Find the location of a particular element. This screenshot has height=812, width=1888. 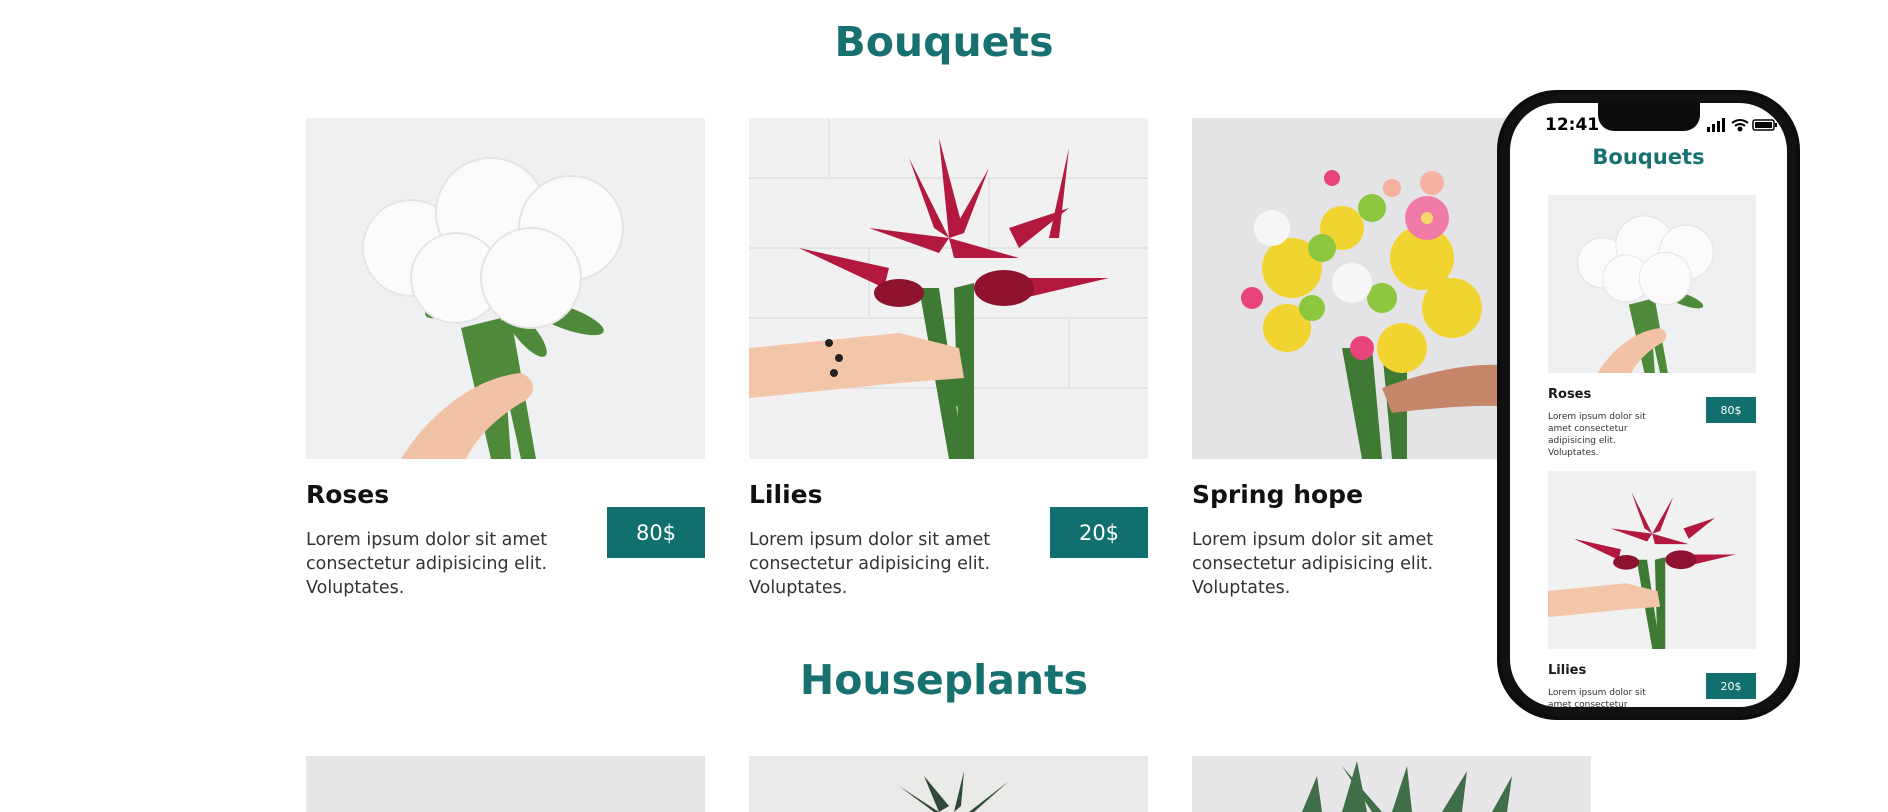

phone-price-button: 80$ is located at coordinates (1731, 410).